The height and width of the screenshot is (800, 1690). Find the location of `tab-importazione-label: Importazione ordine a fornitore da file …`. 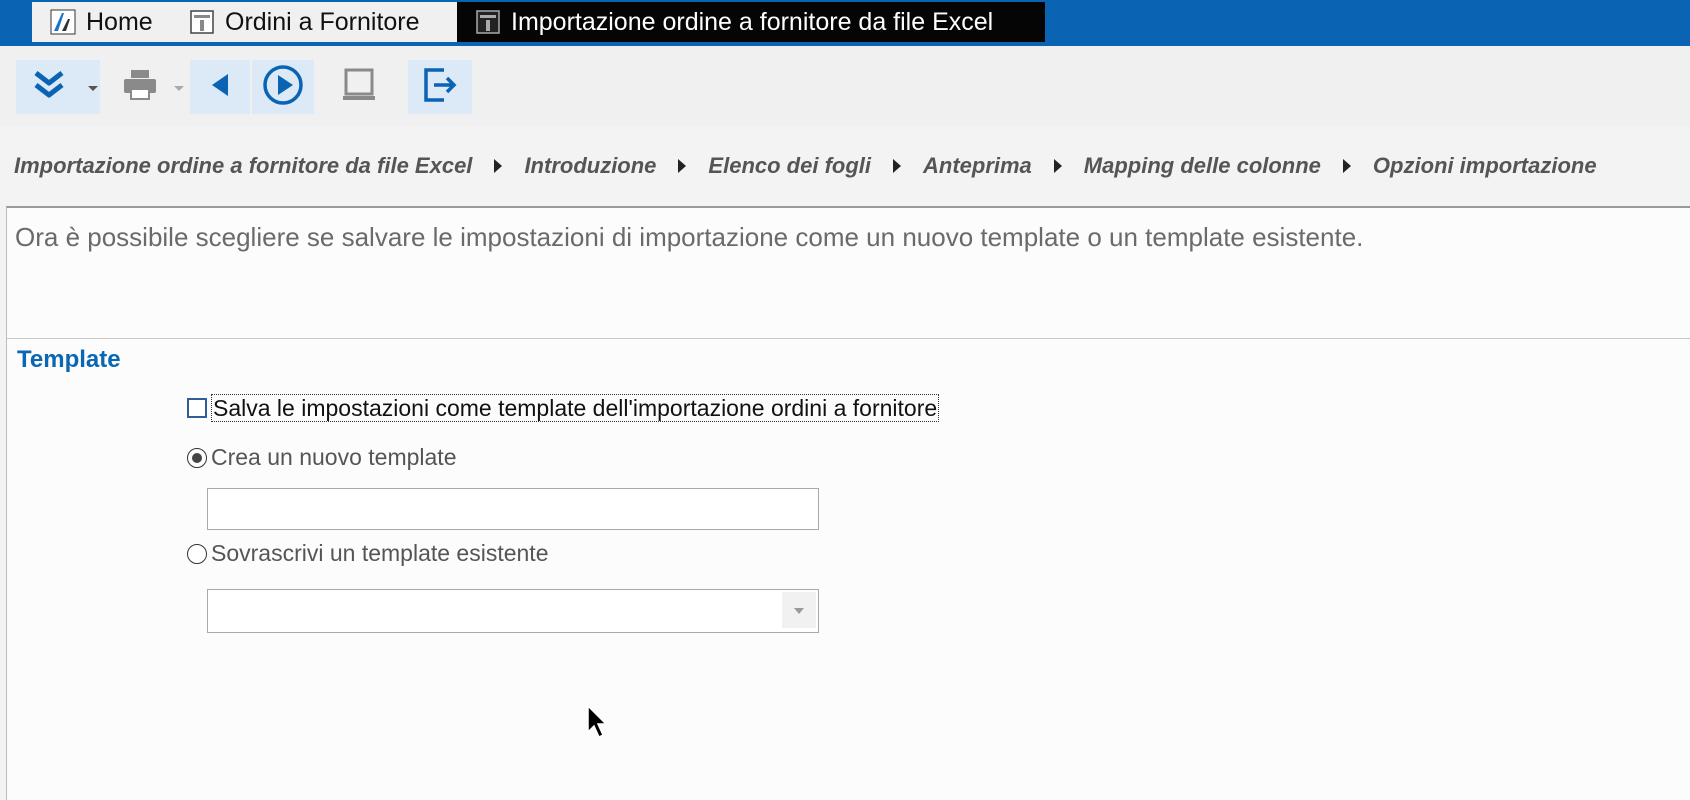

tab-importazione-label: Importazione ordine a fornitore da file … is located at coordinates (752, 21).